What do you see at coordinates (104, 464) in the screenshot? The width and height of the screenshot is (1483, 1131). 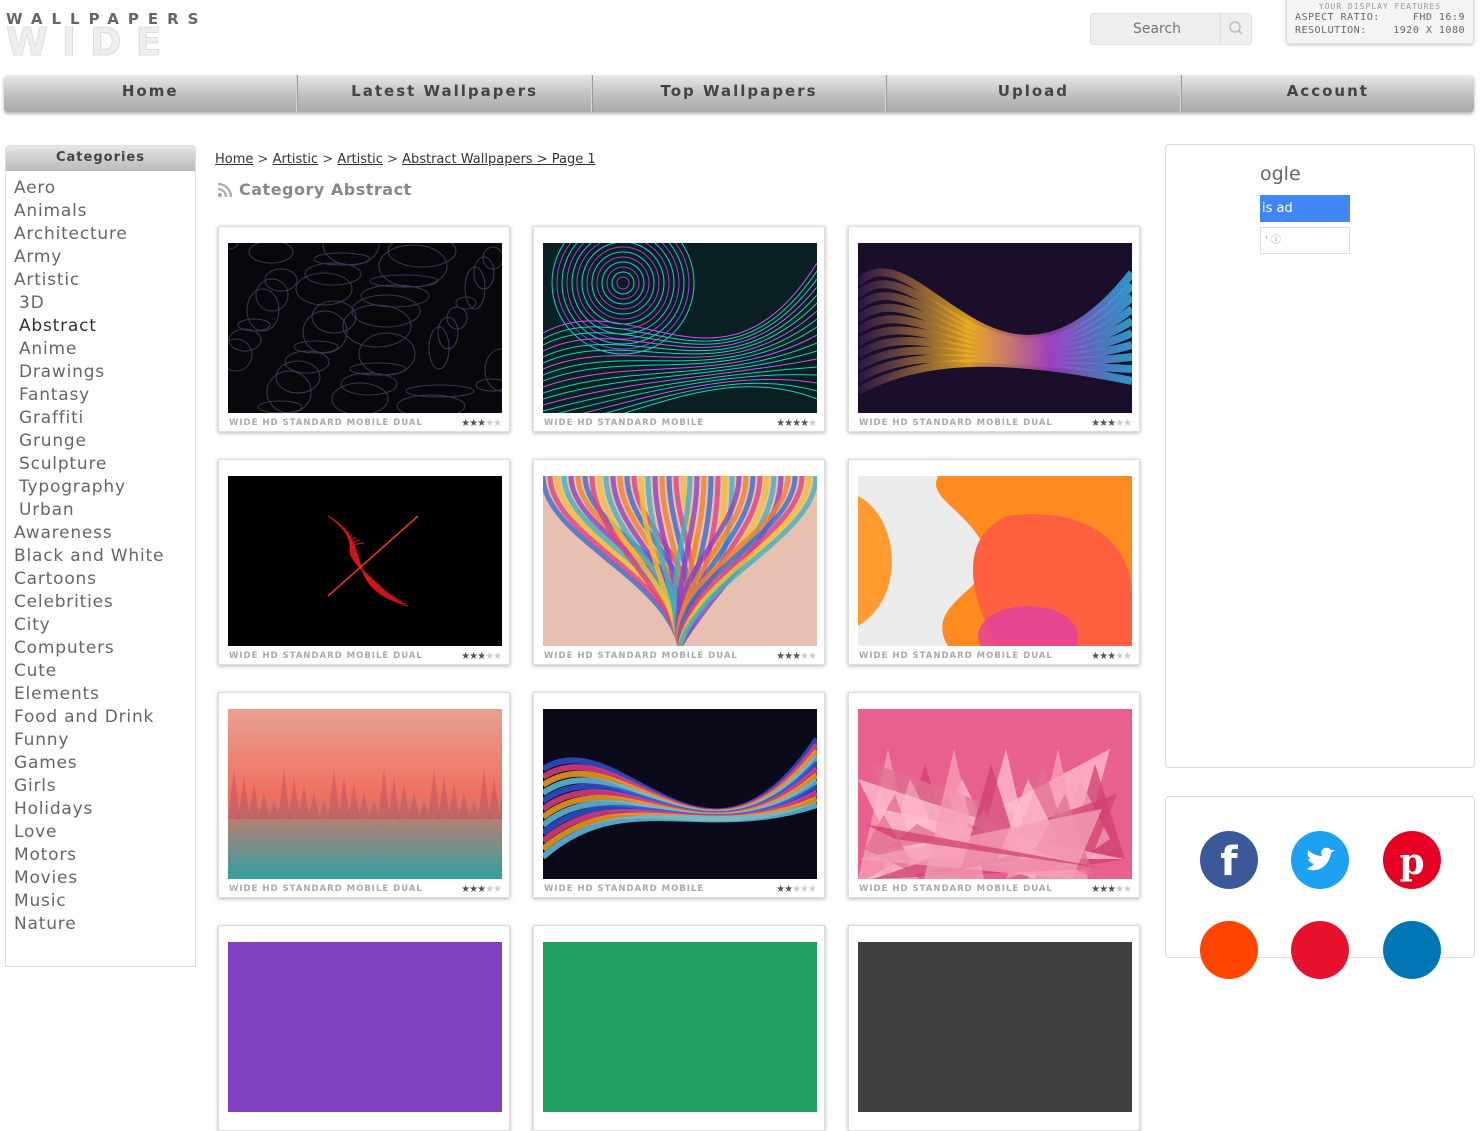 I see `category-sculpture: Sculpture` at bounding box center [104, 464].